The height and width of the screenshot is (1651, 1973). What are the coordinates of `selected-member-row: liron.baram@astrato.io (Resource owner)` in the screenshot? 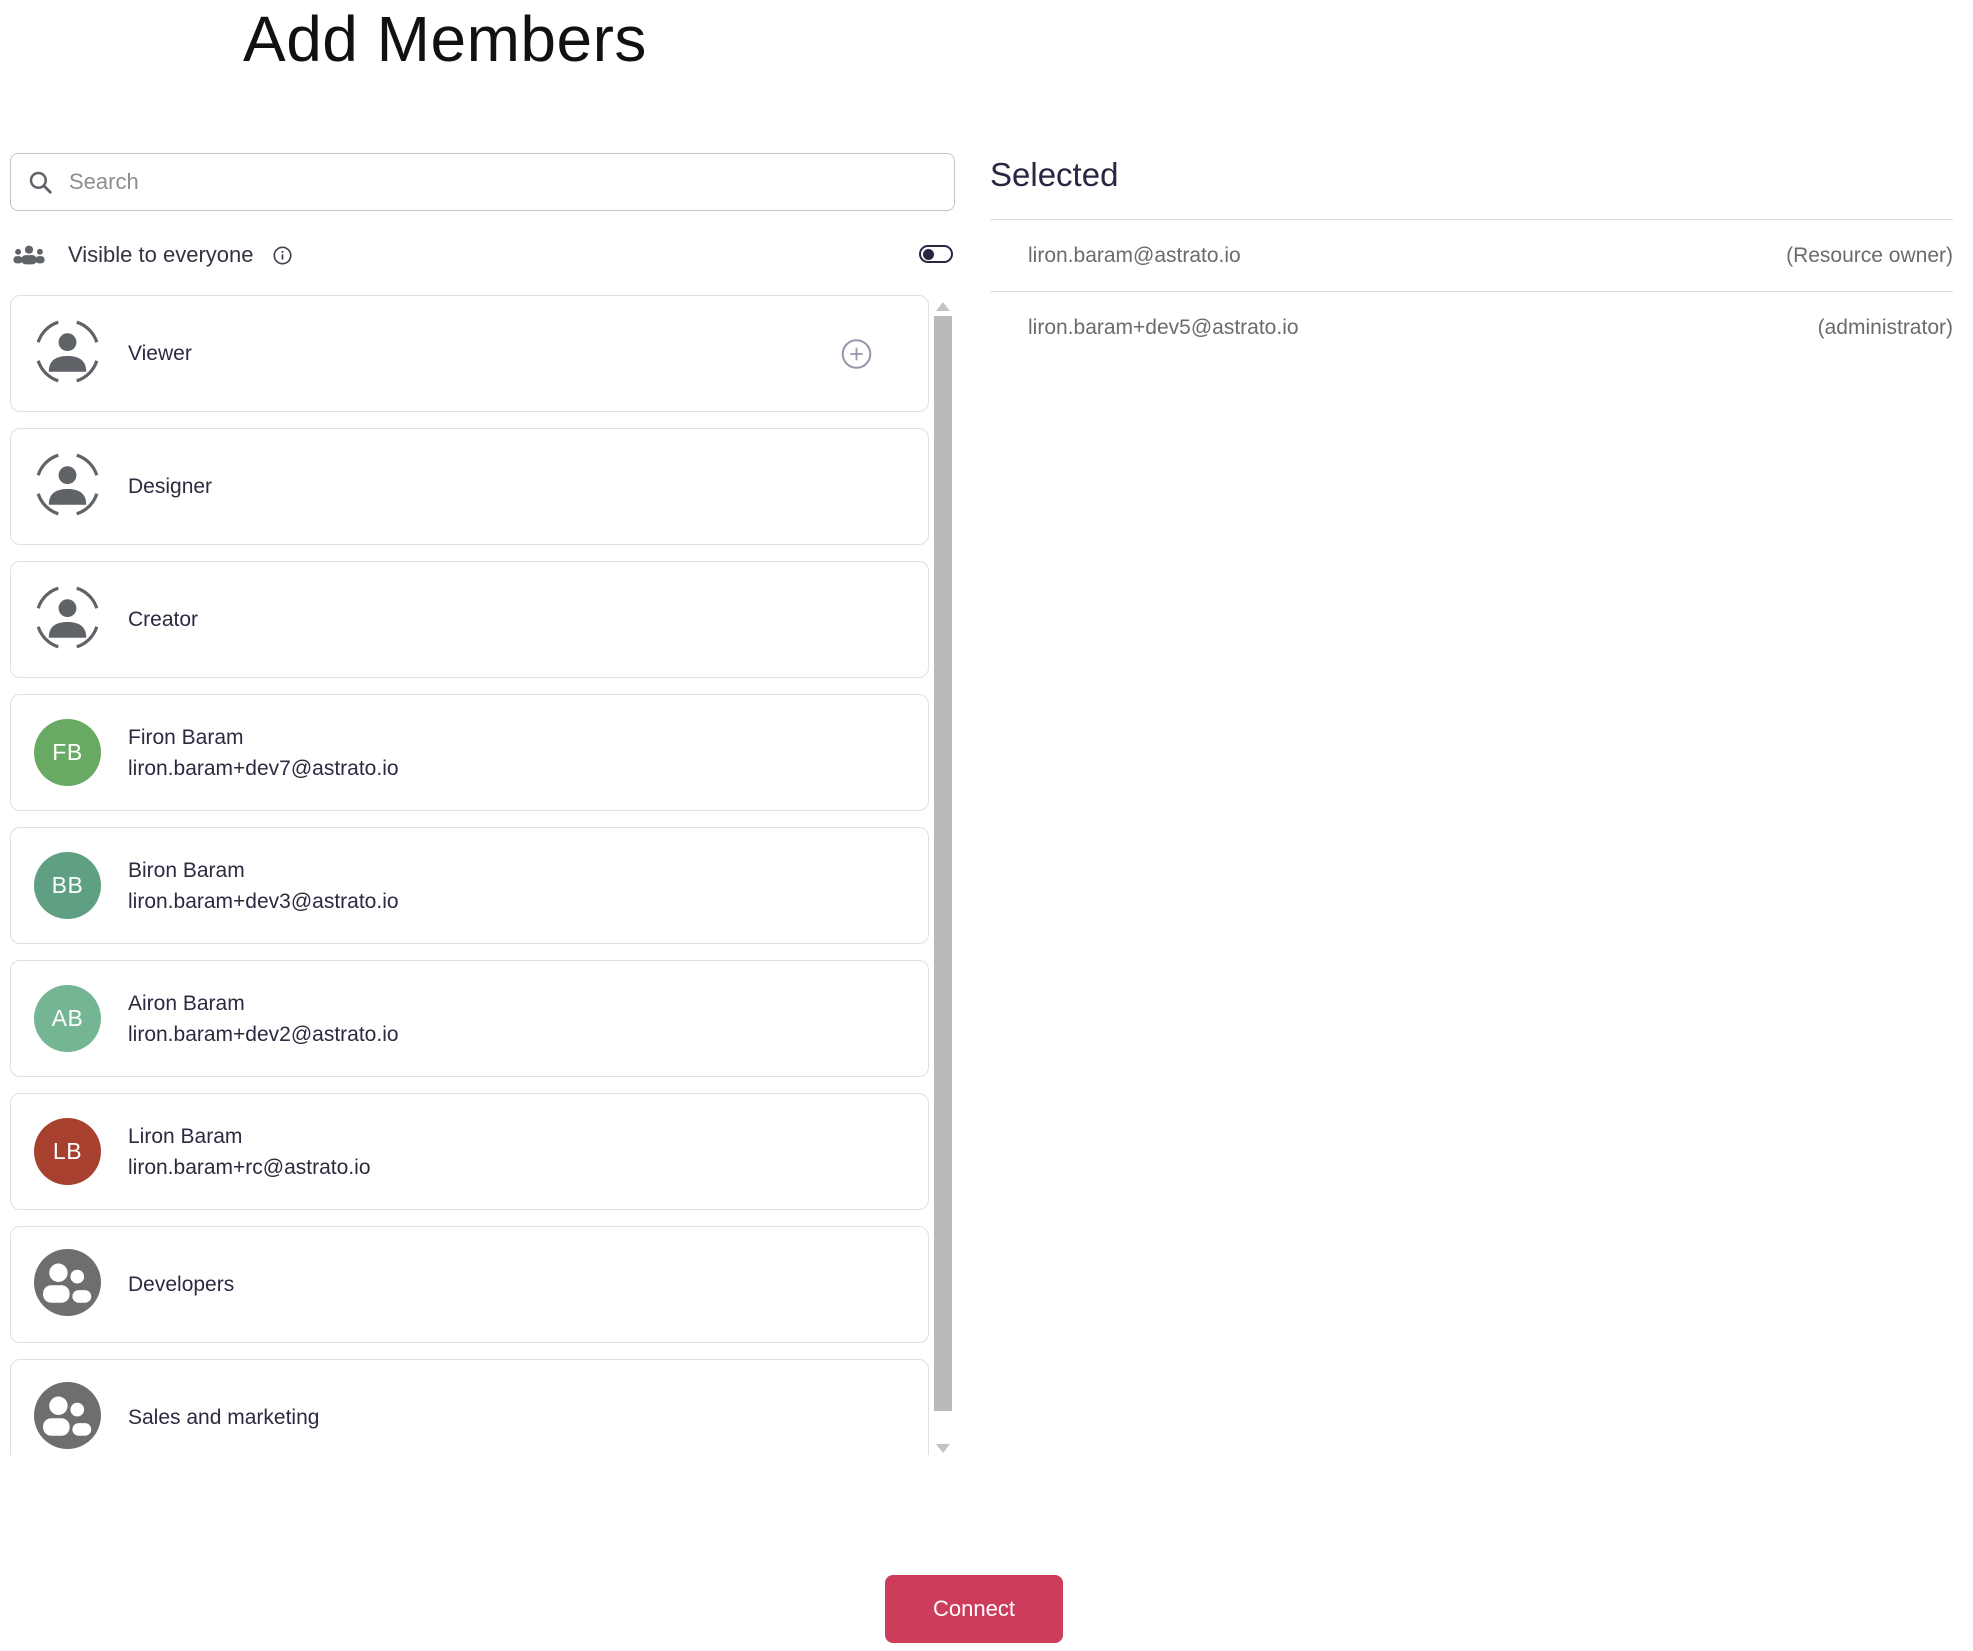 It's located at (1471, 255).